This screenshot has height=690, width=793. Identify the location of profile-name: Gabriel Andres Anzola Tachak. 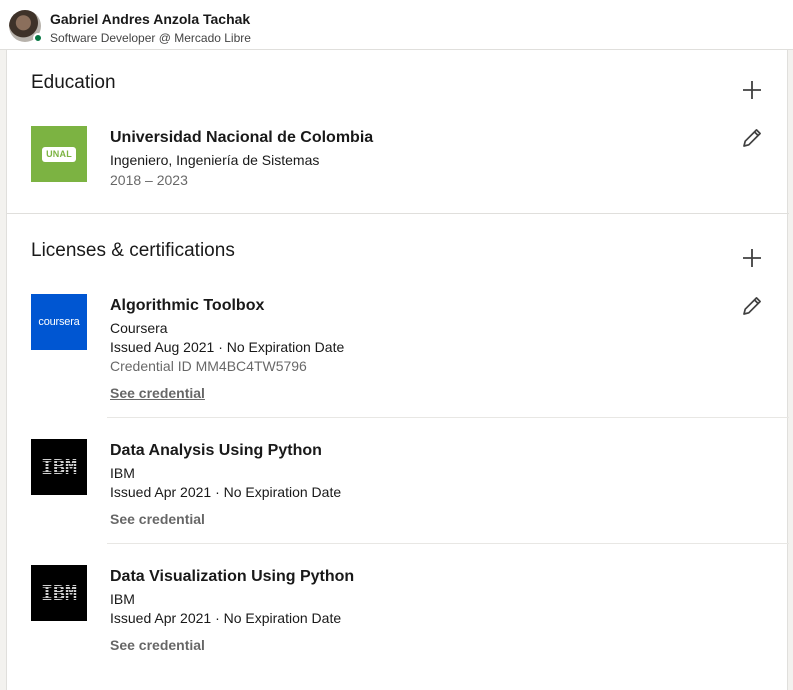
(150, 19).